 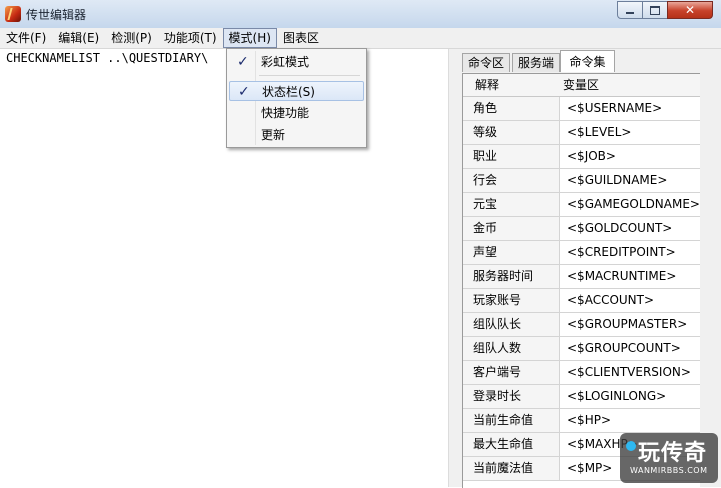 I want to click on maximize-icon, so click(x=655, y=10).